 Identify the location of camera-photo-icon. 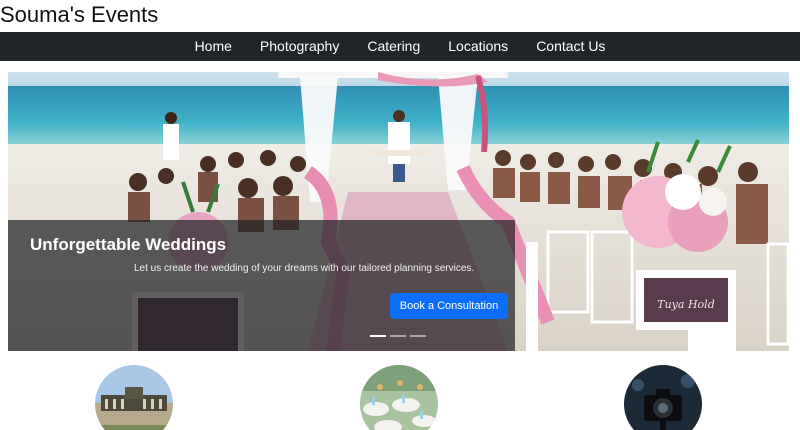
(663, 397).